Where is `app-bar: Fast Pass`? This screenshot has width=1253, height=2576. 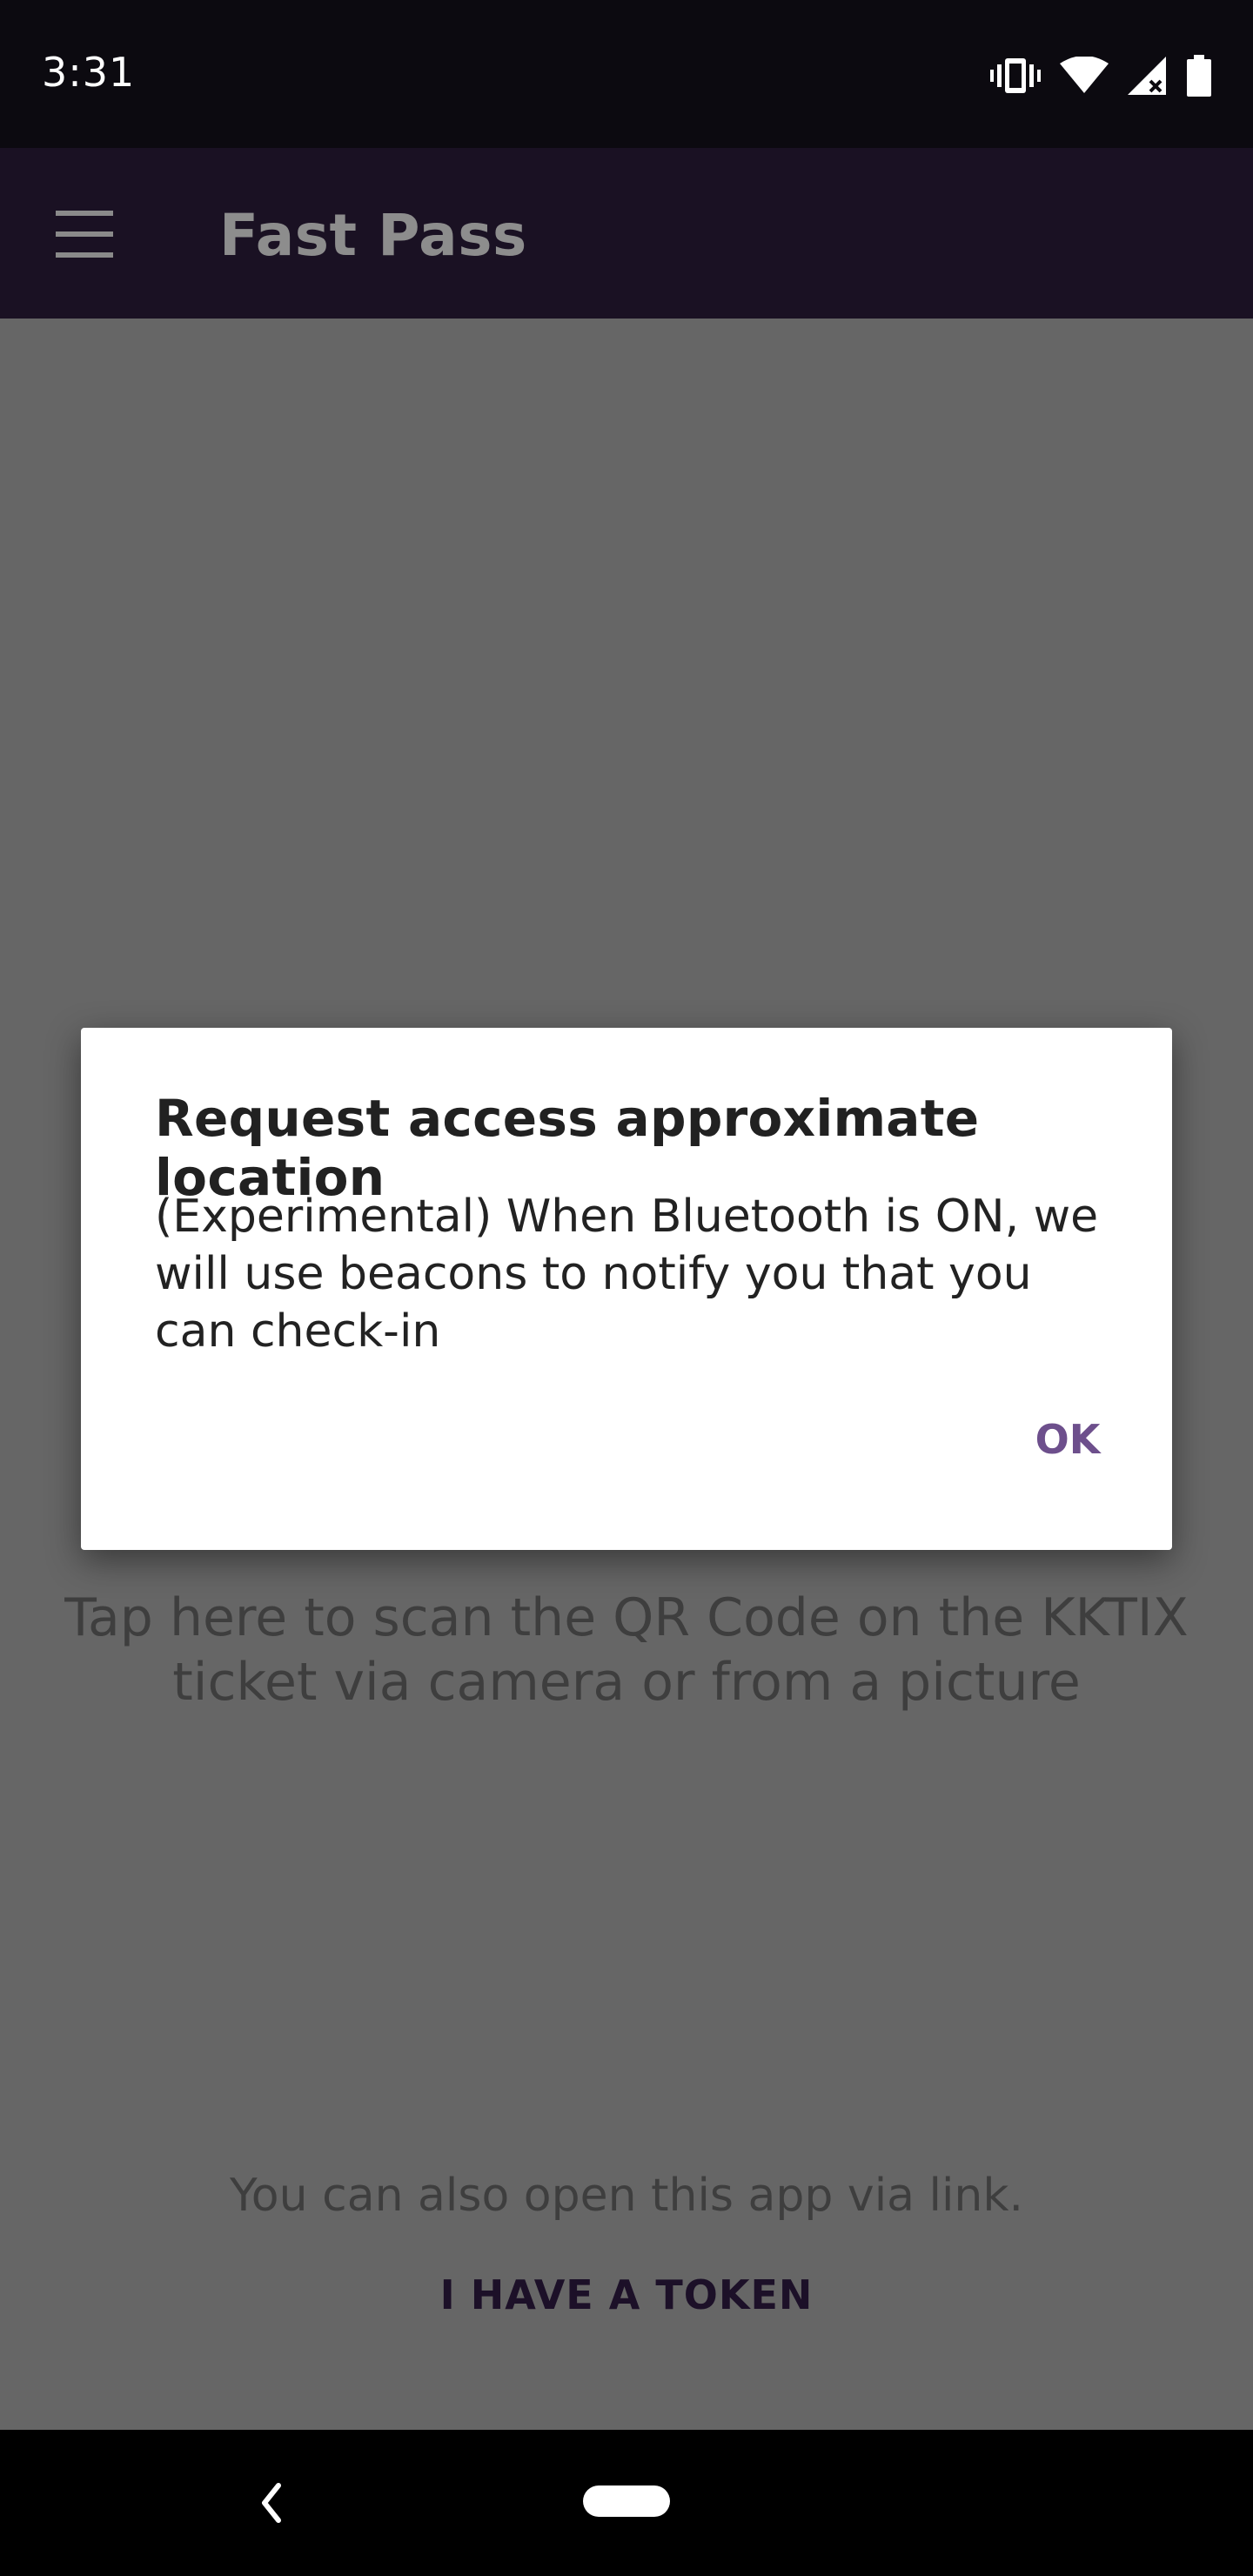
app-bar: Fast Pass is located at coordinates (626, 234).